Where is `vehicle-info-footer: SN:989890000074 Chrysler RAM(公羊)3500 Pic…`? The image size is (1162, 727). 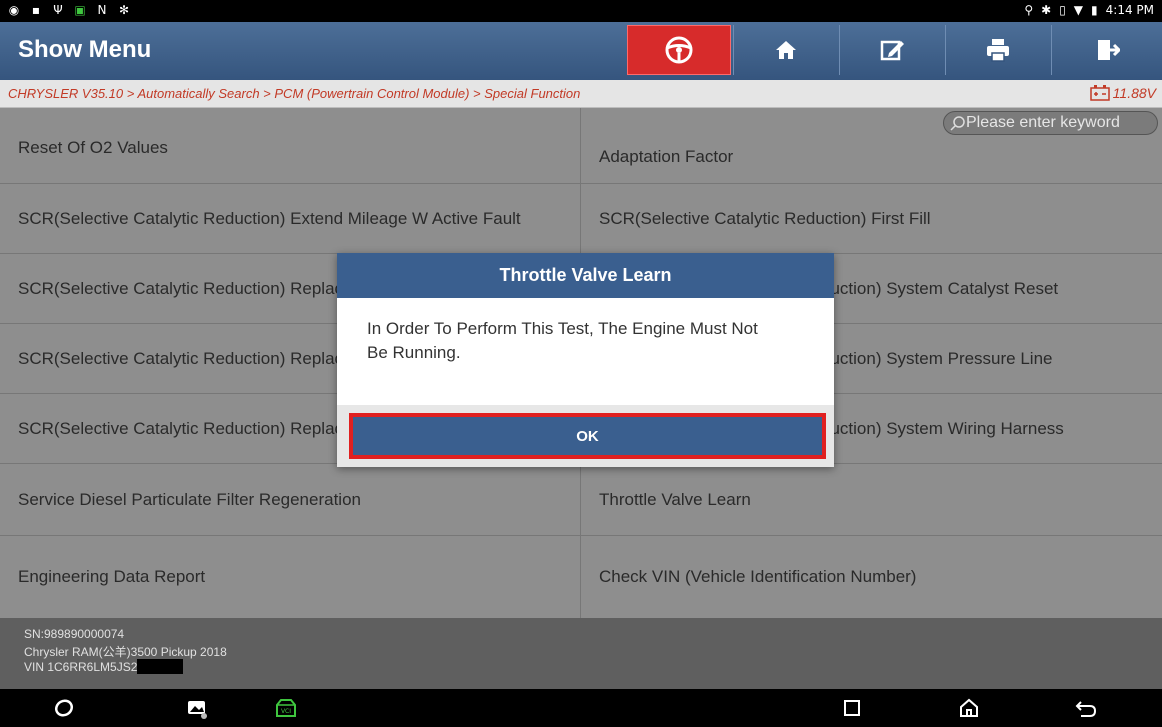
vehicle-info-footer: SN:989890000074 Chrysler RAM(公羊)3500 Pic… is located at coordinates (581, 653).